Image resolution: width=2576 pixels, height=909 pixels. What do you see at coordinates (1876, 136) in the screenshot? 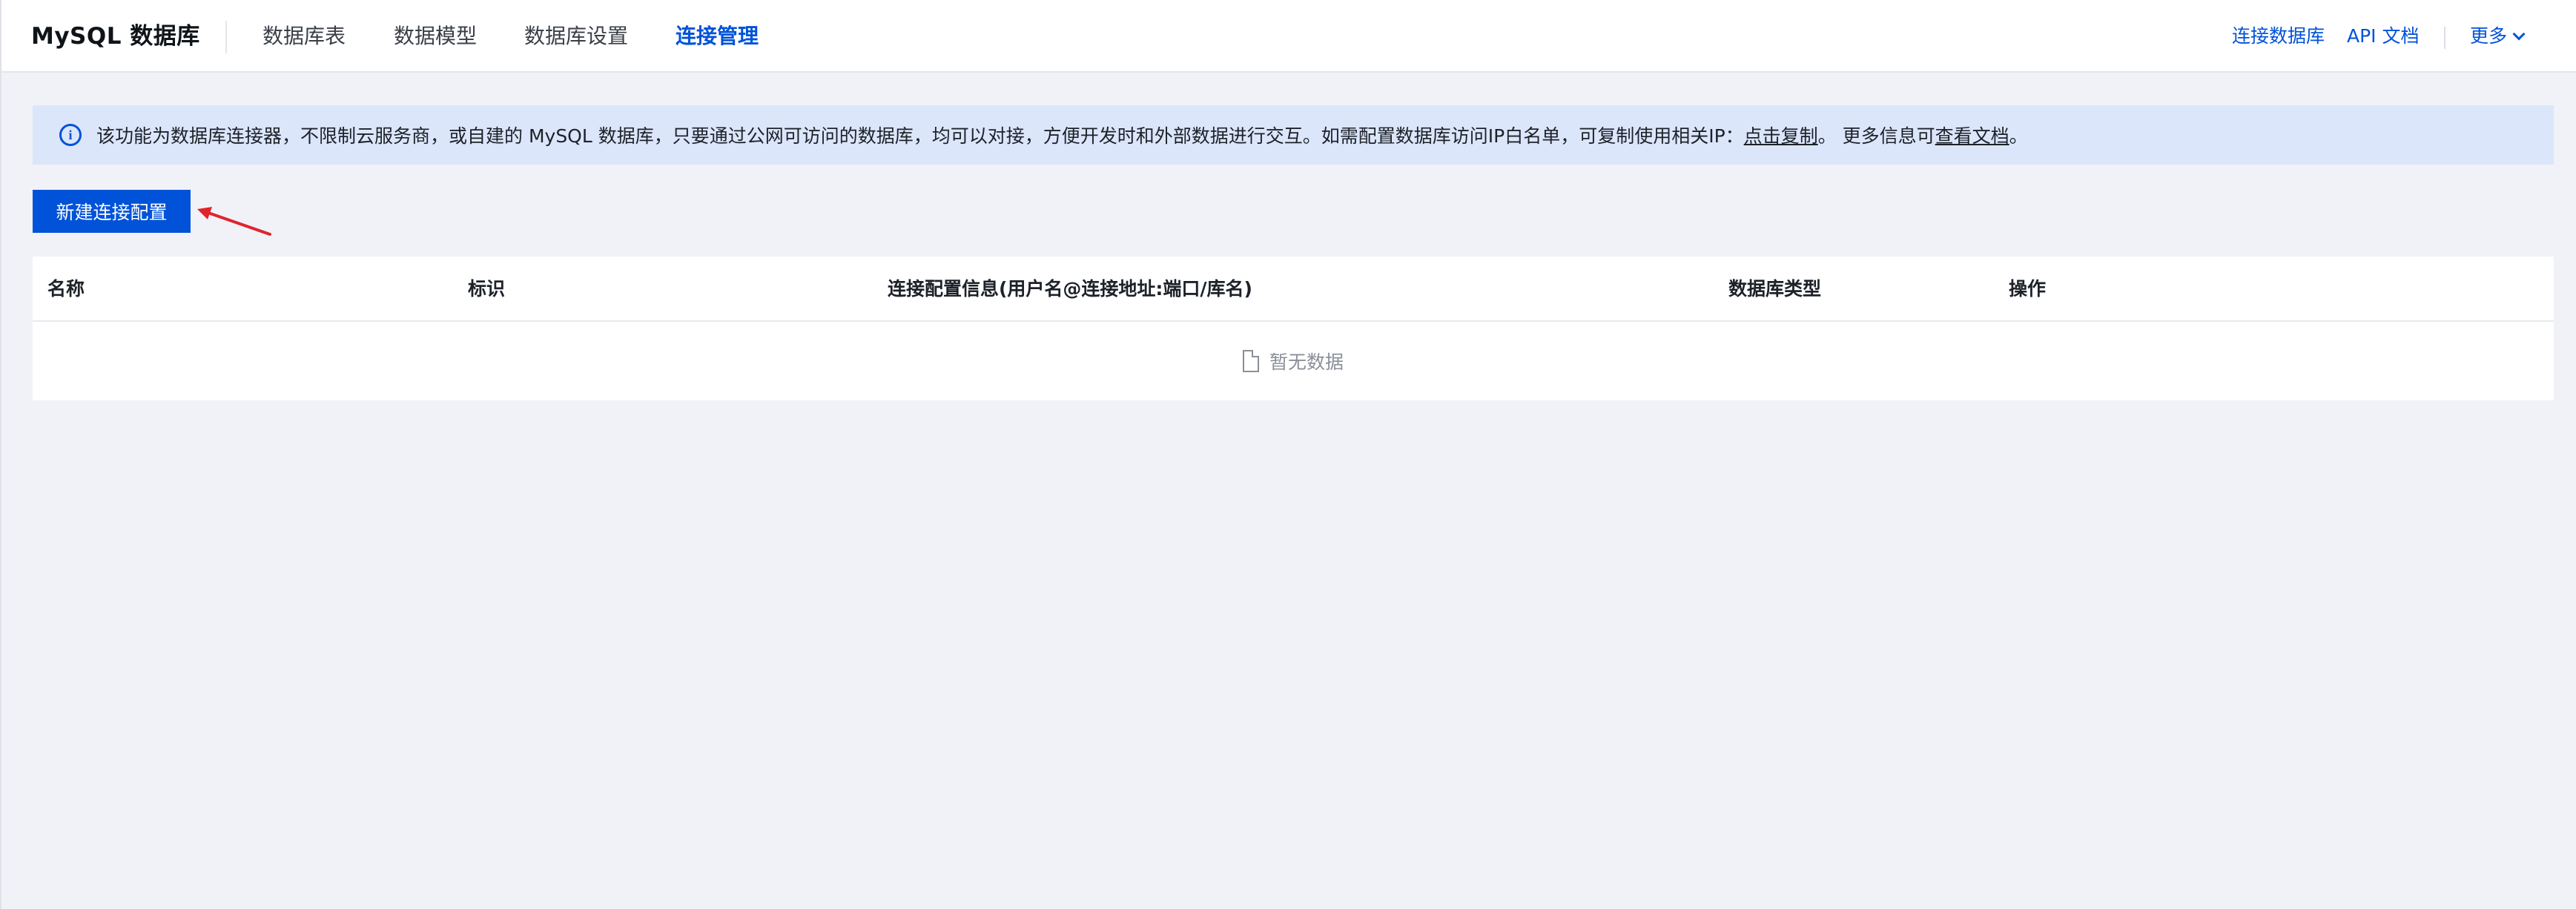
I see `notice-text-middle: 。 更多信息可` at bounding box center [1876, 136].